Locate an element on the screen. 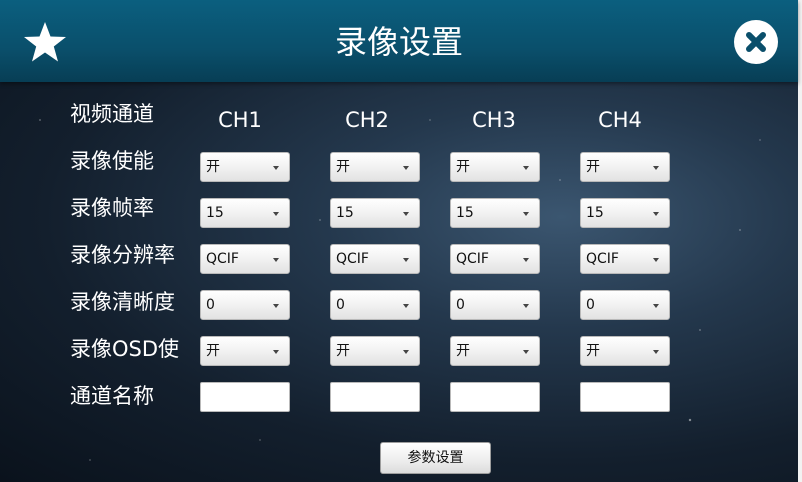 The height and width of the screenshot is (482, 802). resolution-select-ch4: QCIF is located at coordinates (625, 259).